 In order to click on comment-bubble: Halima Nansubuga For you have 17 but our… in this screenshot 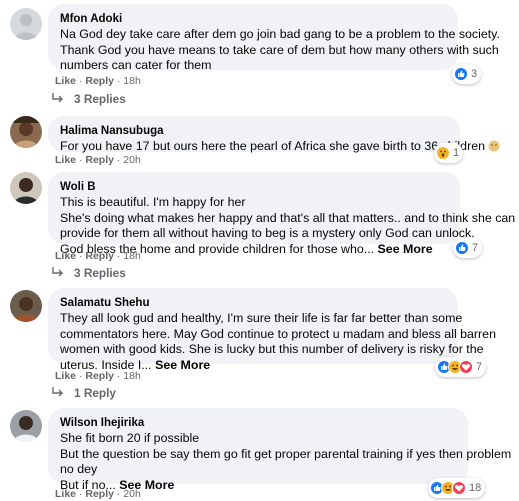, I will do `click(274, 135)`.